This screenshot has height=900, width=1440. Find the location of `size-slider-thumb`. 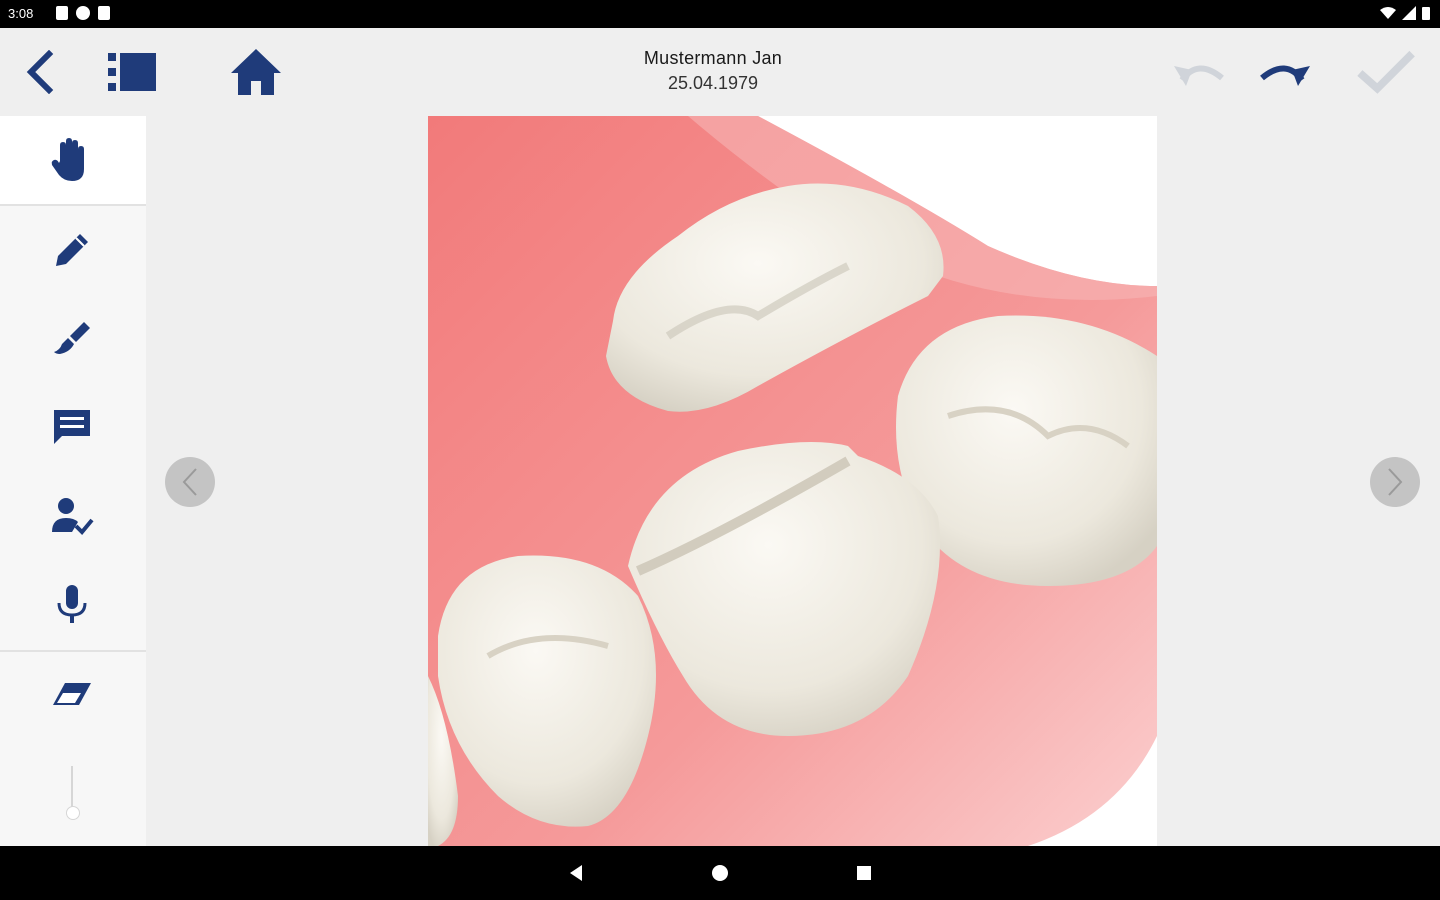

size-slider-thumb is located at coordinates (73, 813).